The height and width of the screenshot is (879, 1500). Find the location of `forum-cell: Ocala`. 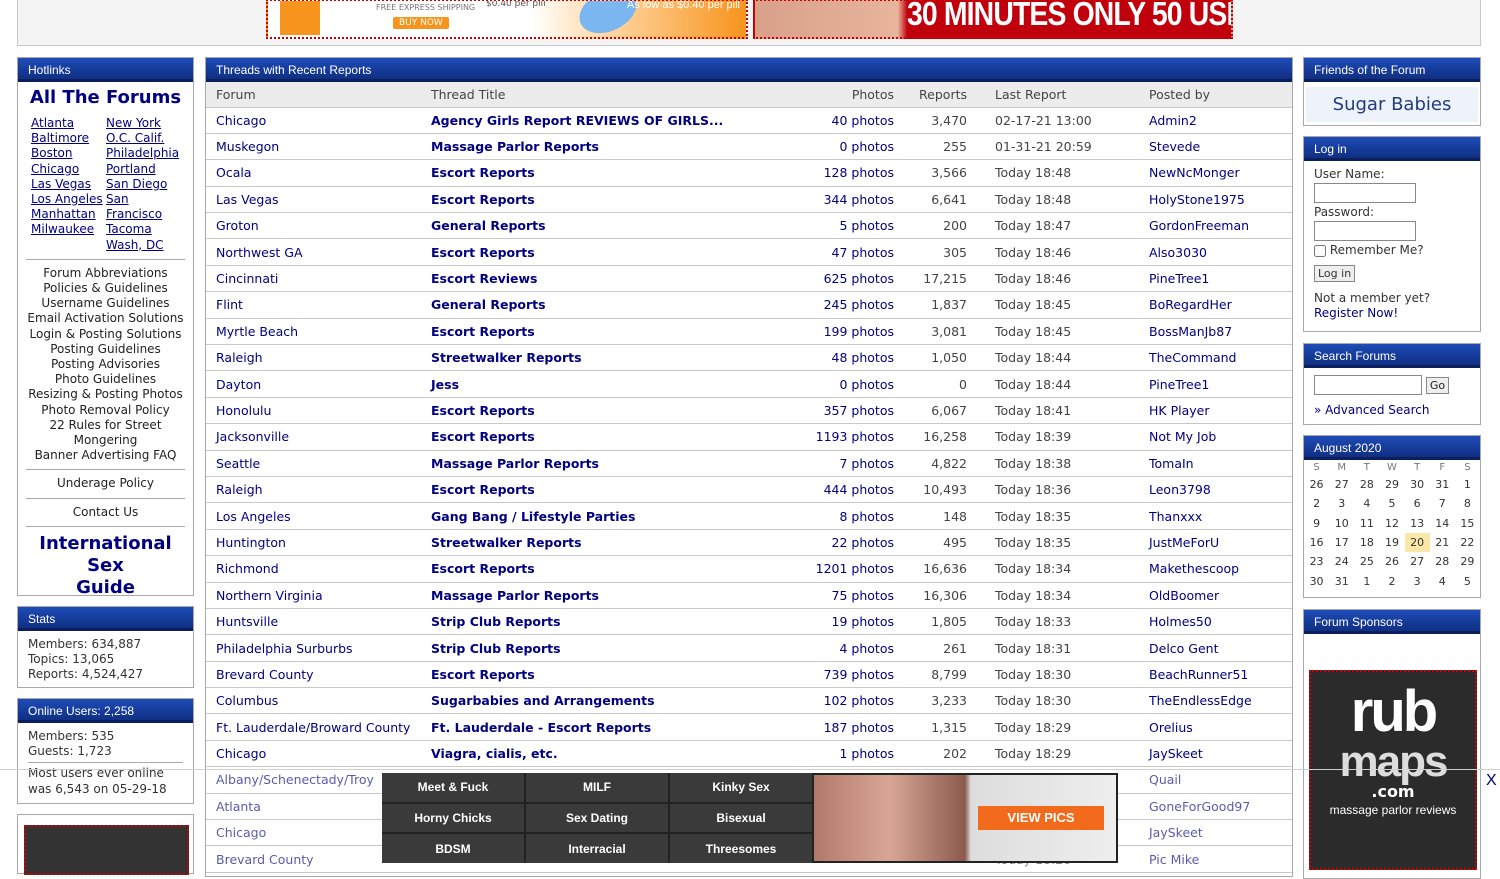

forum-cell: Ocala is located at coordinates (313, 173).